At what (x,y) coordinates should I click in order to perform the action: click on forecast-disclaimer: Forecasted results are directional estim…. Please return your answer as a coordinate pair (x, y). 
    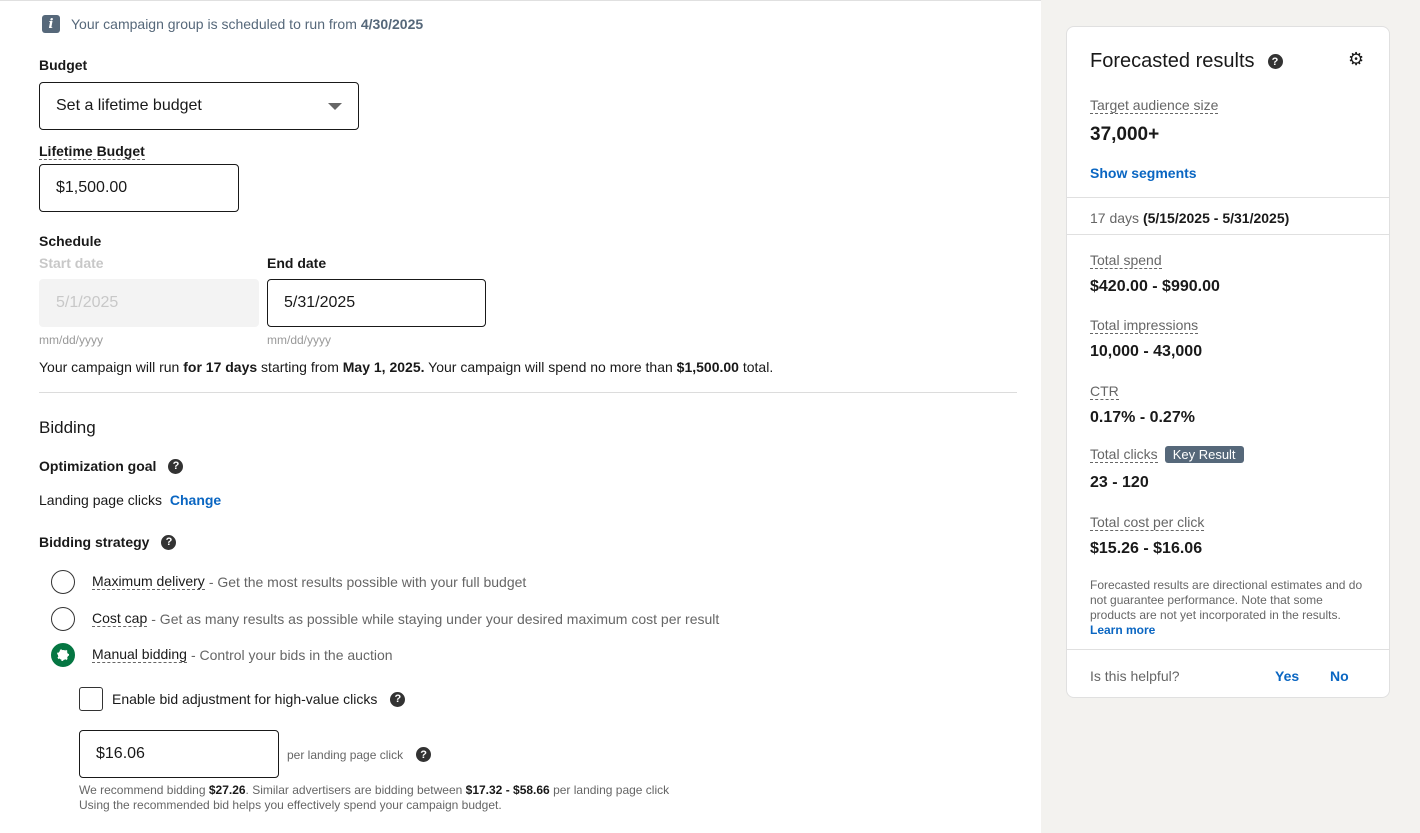
    Looking at the image, I should click on (1226, 607).